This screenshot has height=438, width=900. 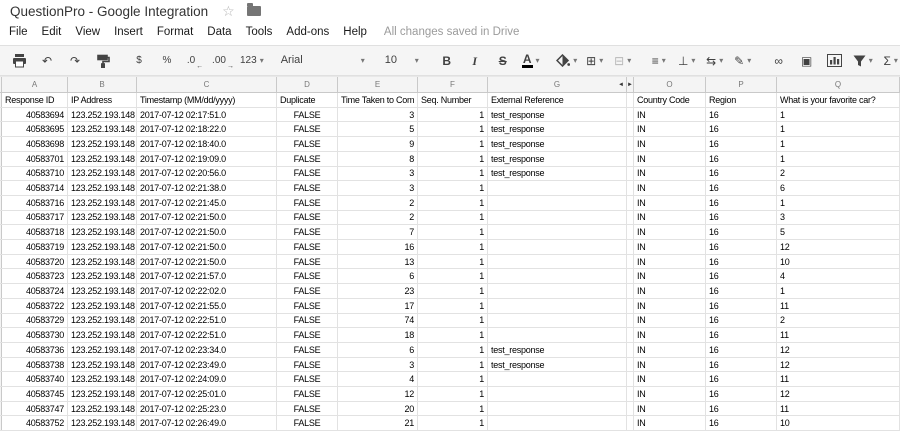 What do you see at coordinates (670, 217) in the screenshot?
I see `cell-O9: IN` at bounding box center [670, 217].